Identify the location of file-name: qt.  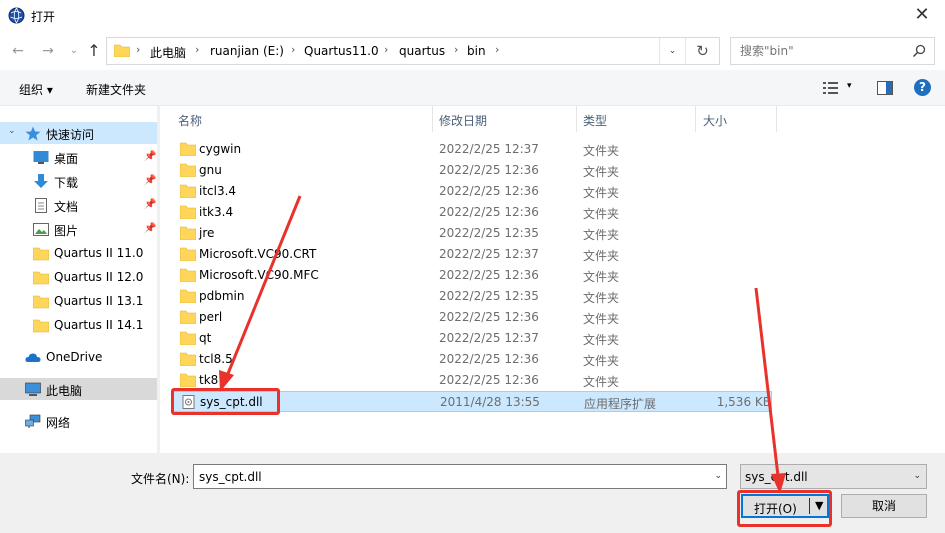
(205, 338).